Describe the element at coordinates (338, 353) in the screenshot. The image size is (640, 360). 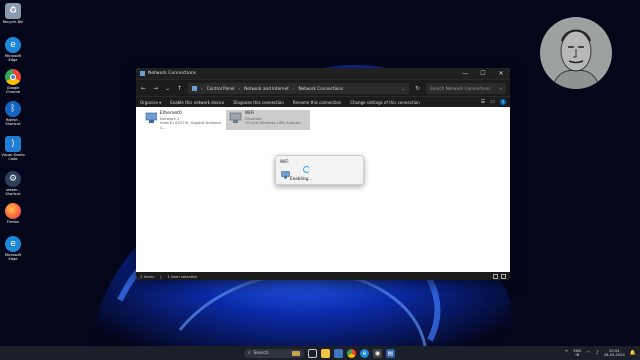
I see `network-connections-taskbar-icon` at that location.